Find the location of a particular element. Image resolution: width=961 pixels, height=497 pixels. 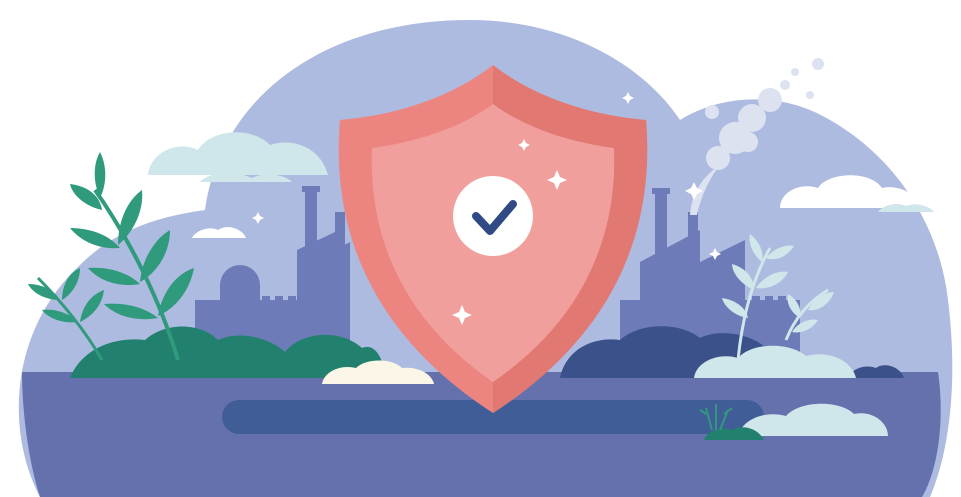

check-circle is located at coordinates (493, 216).